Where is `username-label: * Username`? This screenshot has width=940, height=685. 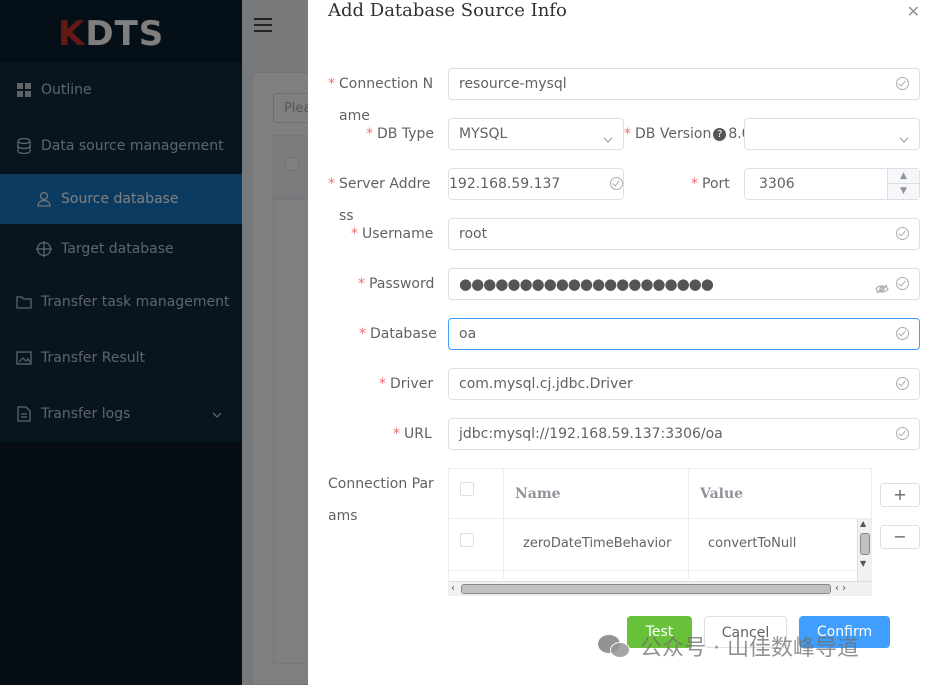 username-label: * Username is located at coordinates (392, 234).